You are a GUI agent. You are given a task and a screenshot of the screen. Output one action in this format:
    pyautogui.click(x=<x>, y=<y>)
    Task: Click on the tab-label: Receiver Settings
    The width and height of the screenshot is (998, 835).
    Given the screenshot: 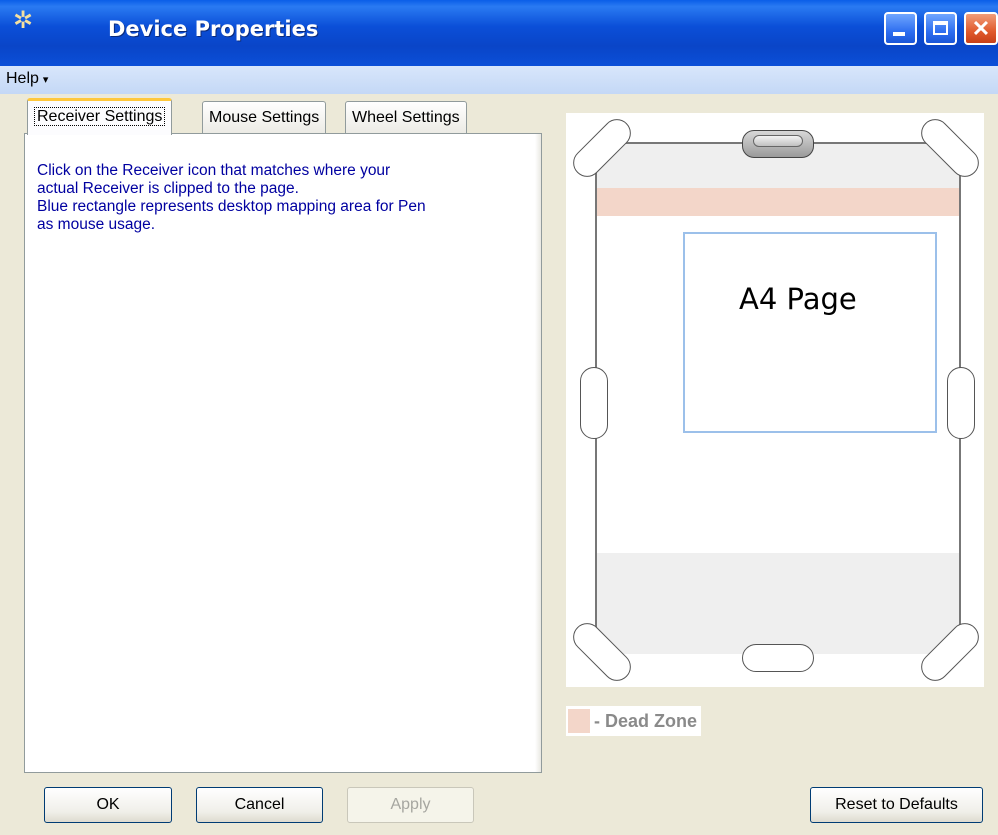 What is the action you would take?
    pyautogui.click(x=100, y=116)
    